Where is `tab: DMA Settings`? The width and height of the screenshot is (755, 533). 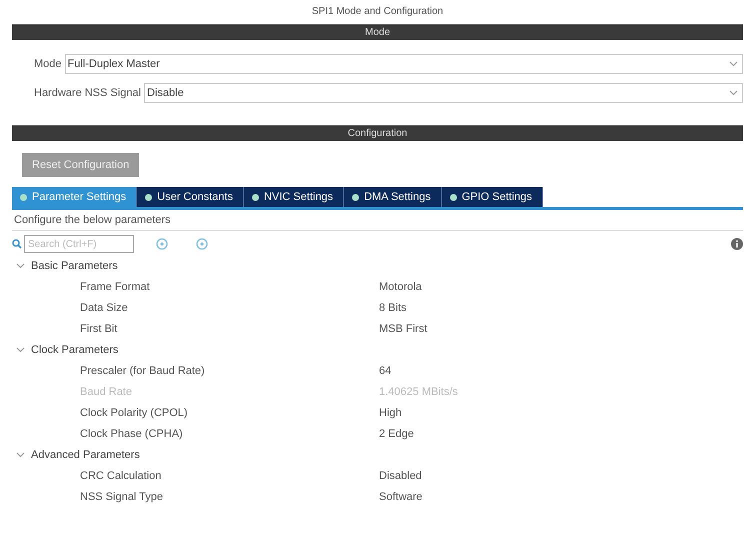 tab: DMA Settings is located at coordinates (393, 197).